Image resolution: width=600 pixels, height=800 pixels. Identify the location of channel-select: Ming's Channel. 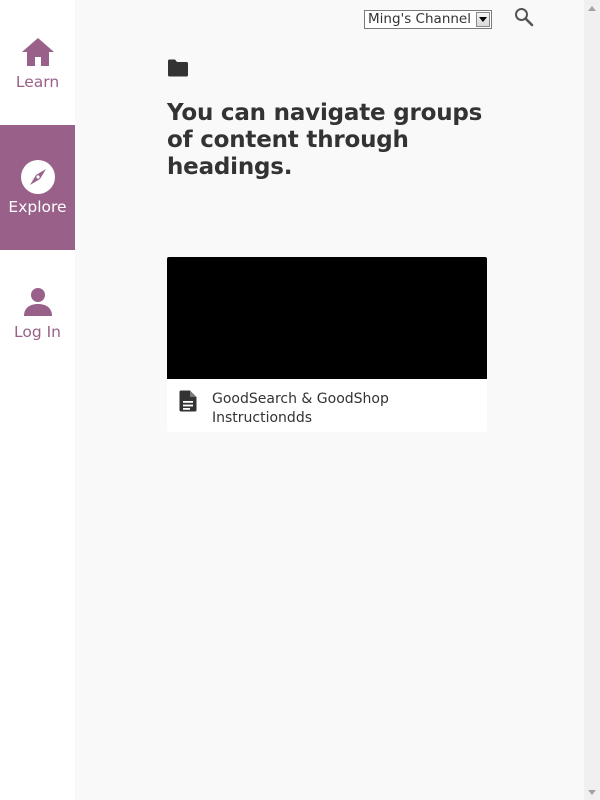
(428, 19).